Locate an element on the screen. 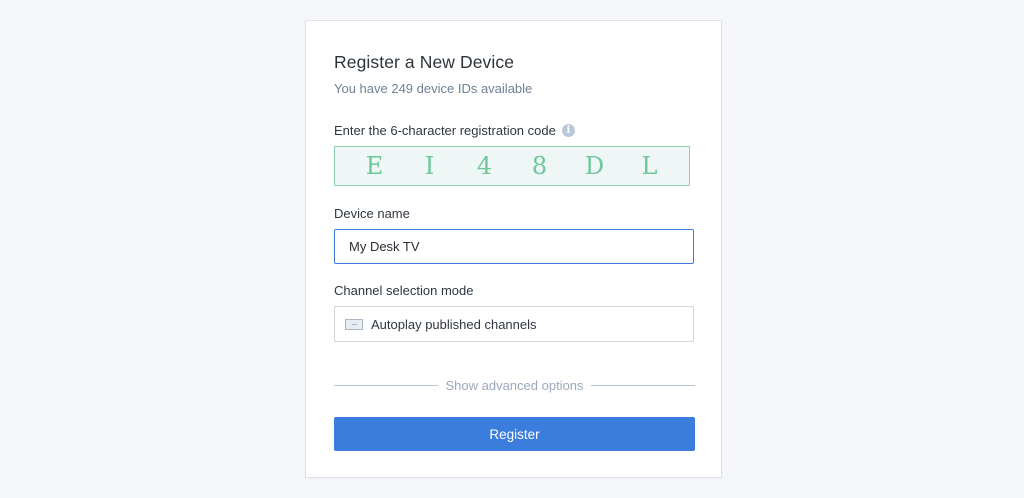  code-char-3: 4 is located at coordinates (484, 166).